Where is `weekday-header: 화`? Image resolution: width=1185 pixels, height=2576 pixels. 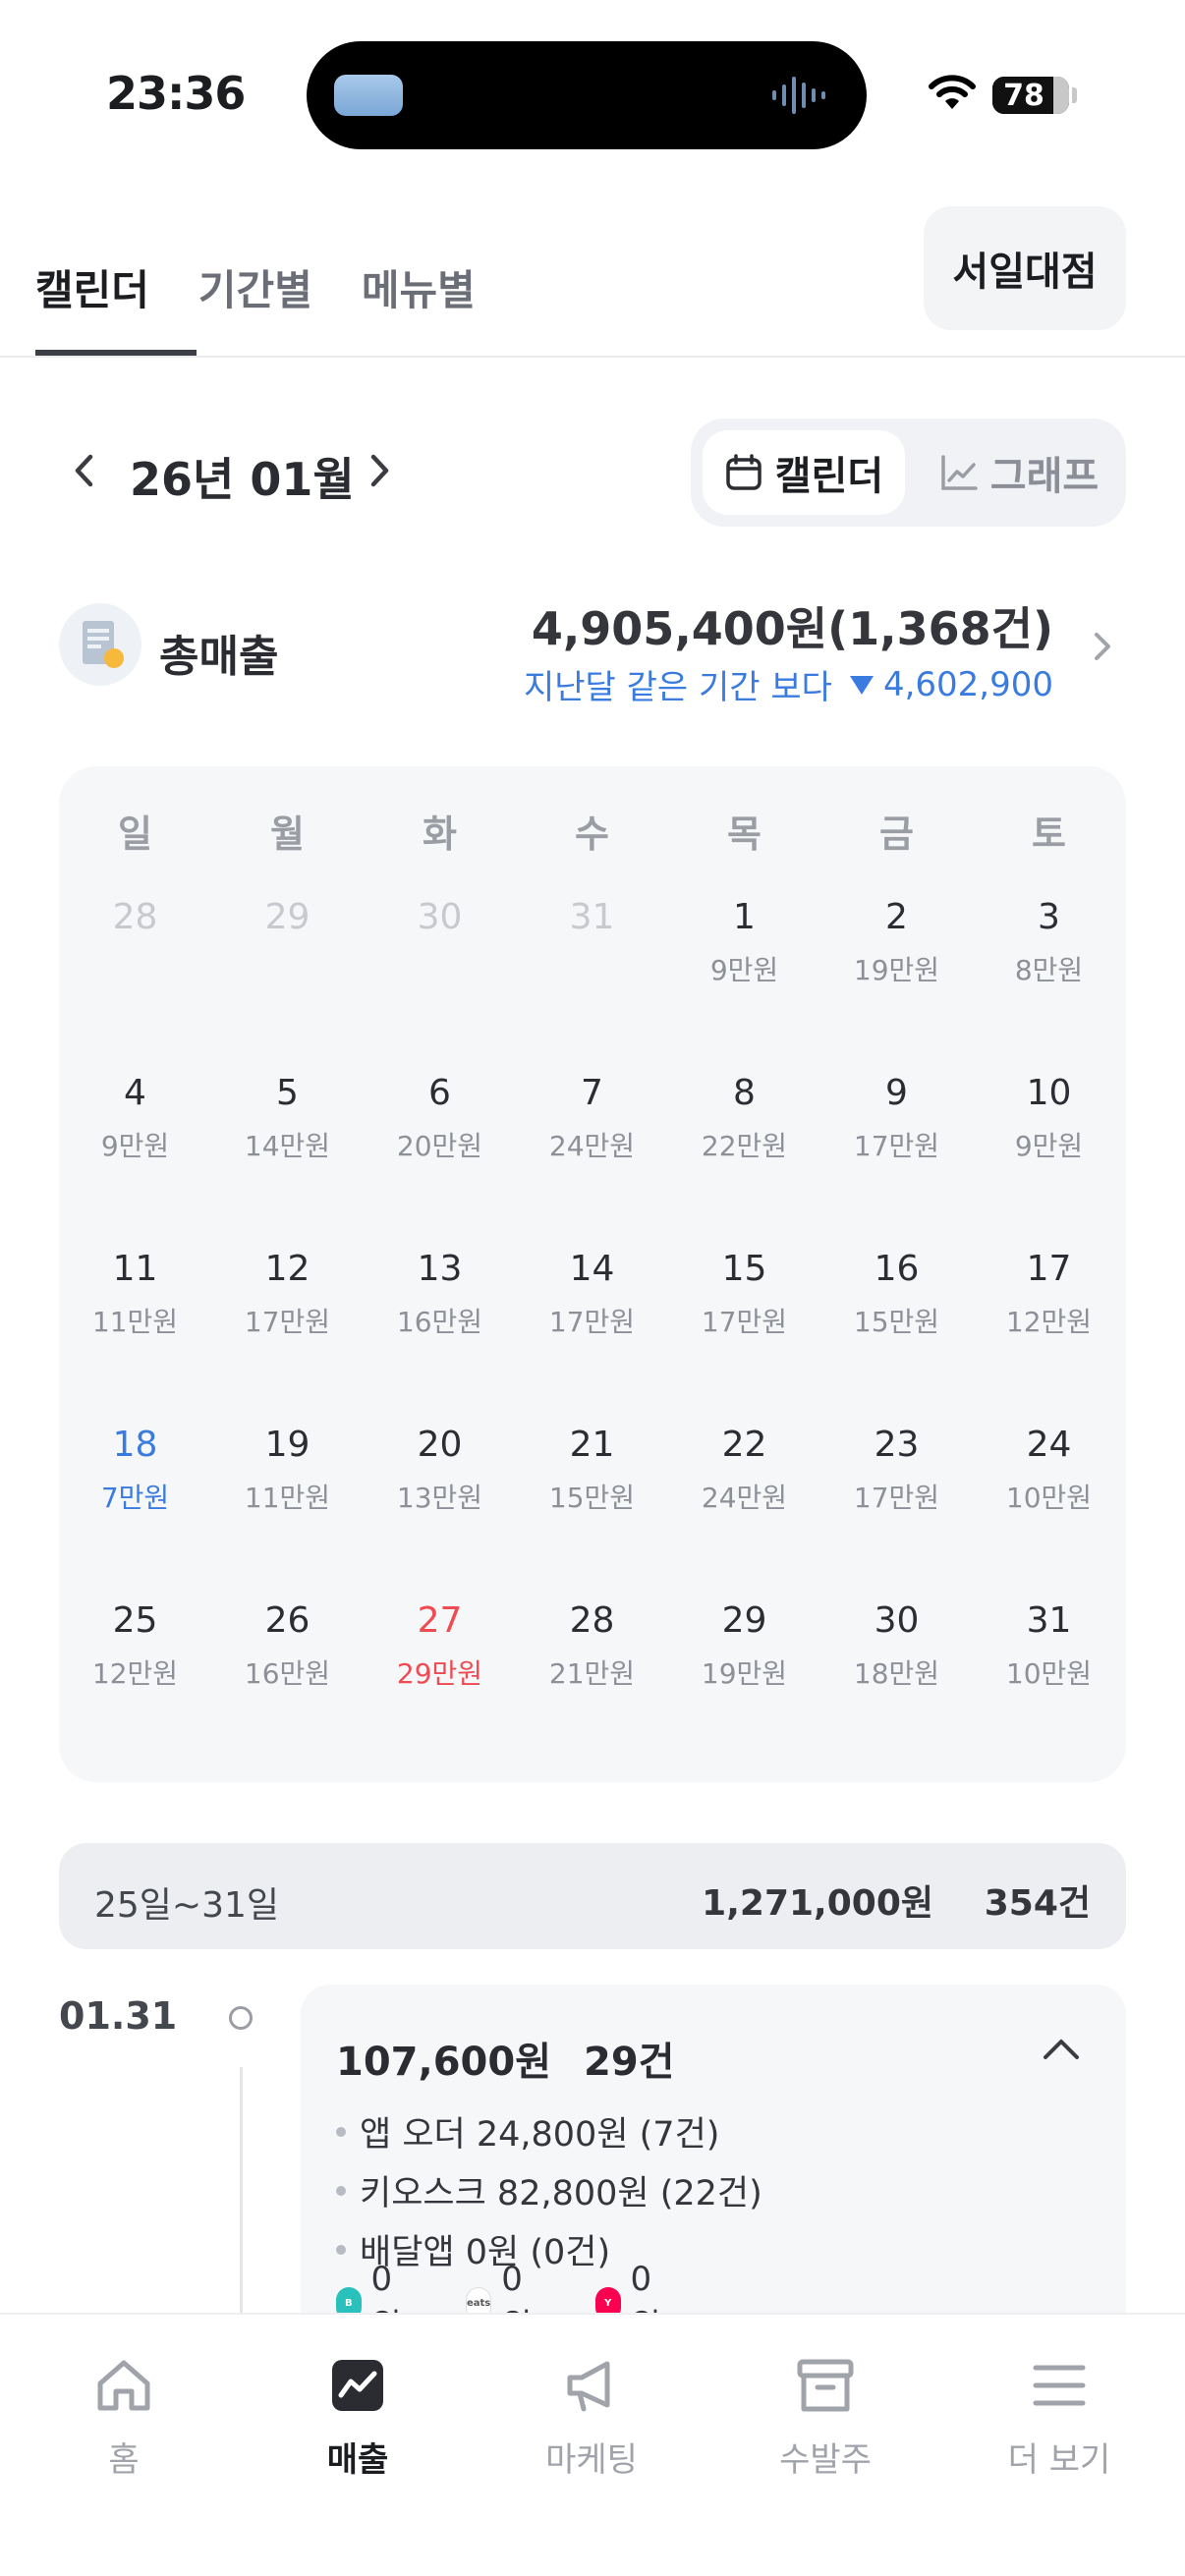
weekday-header: 화 is located at coordinates (440, 834).